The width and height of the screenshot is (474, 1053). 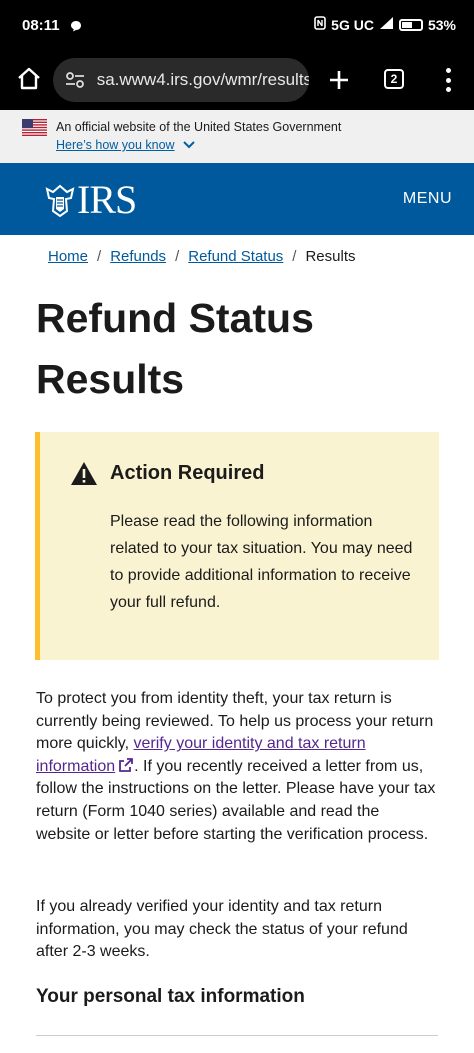 I want to click on breadcrumb-refund-status: Refund Status, so click(x=235, y=256).